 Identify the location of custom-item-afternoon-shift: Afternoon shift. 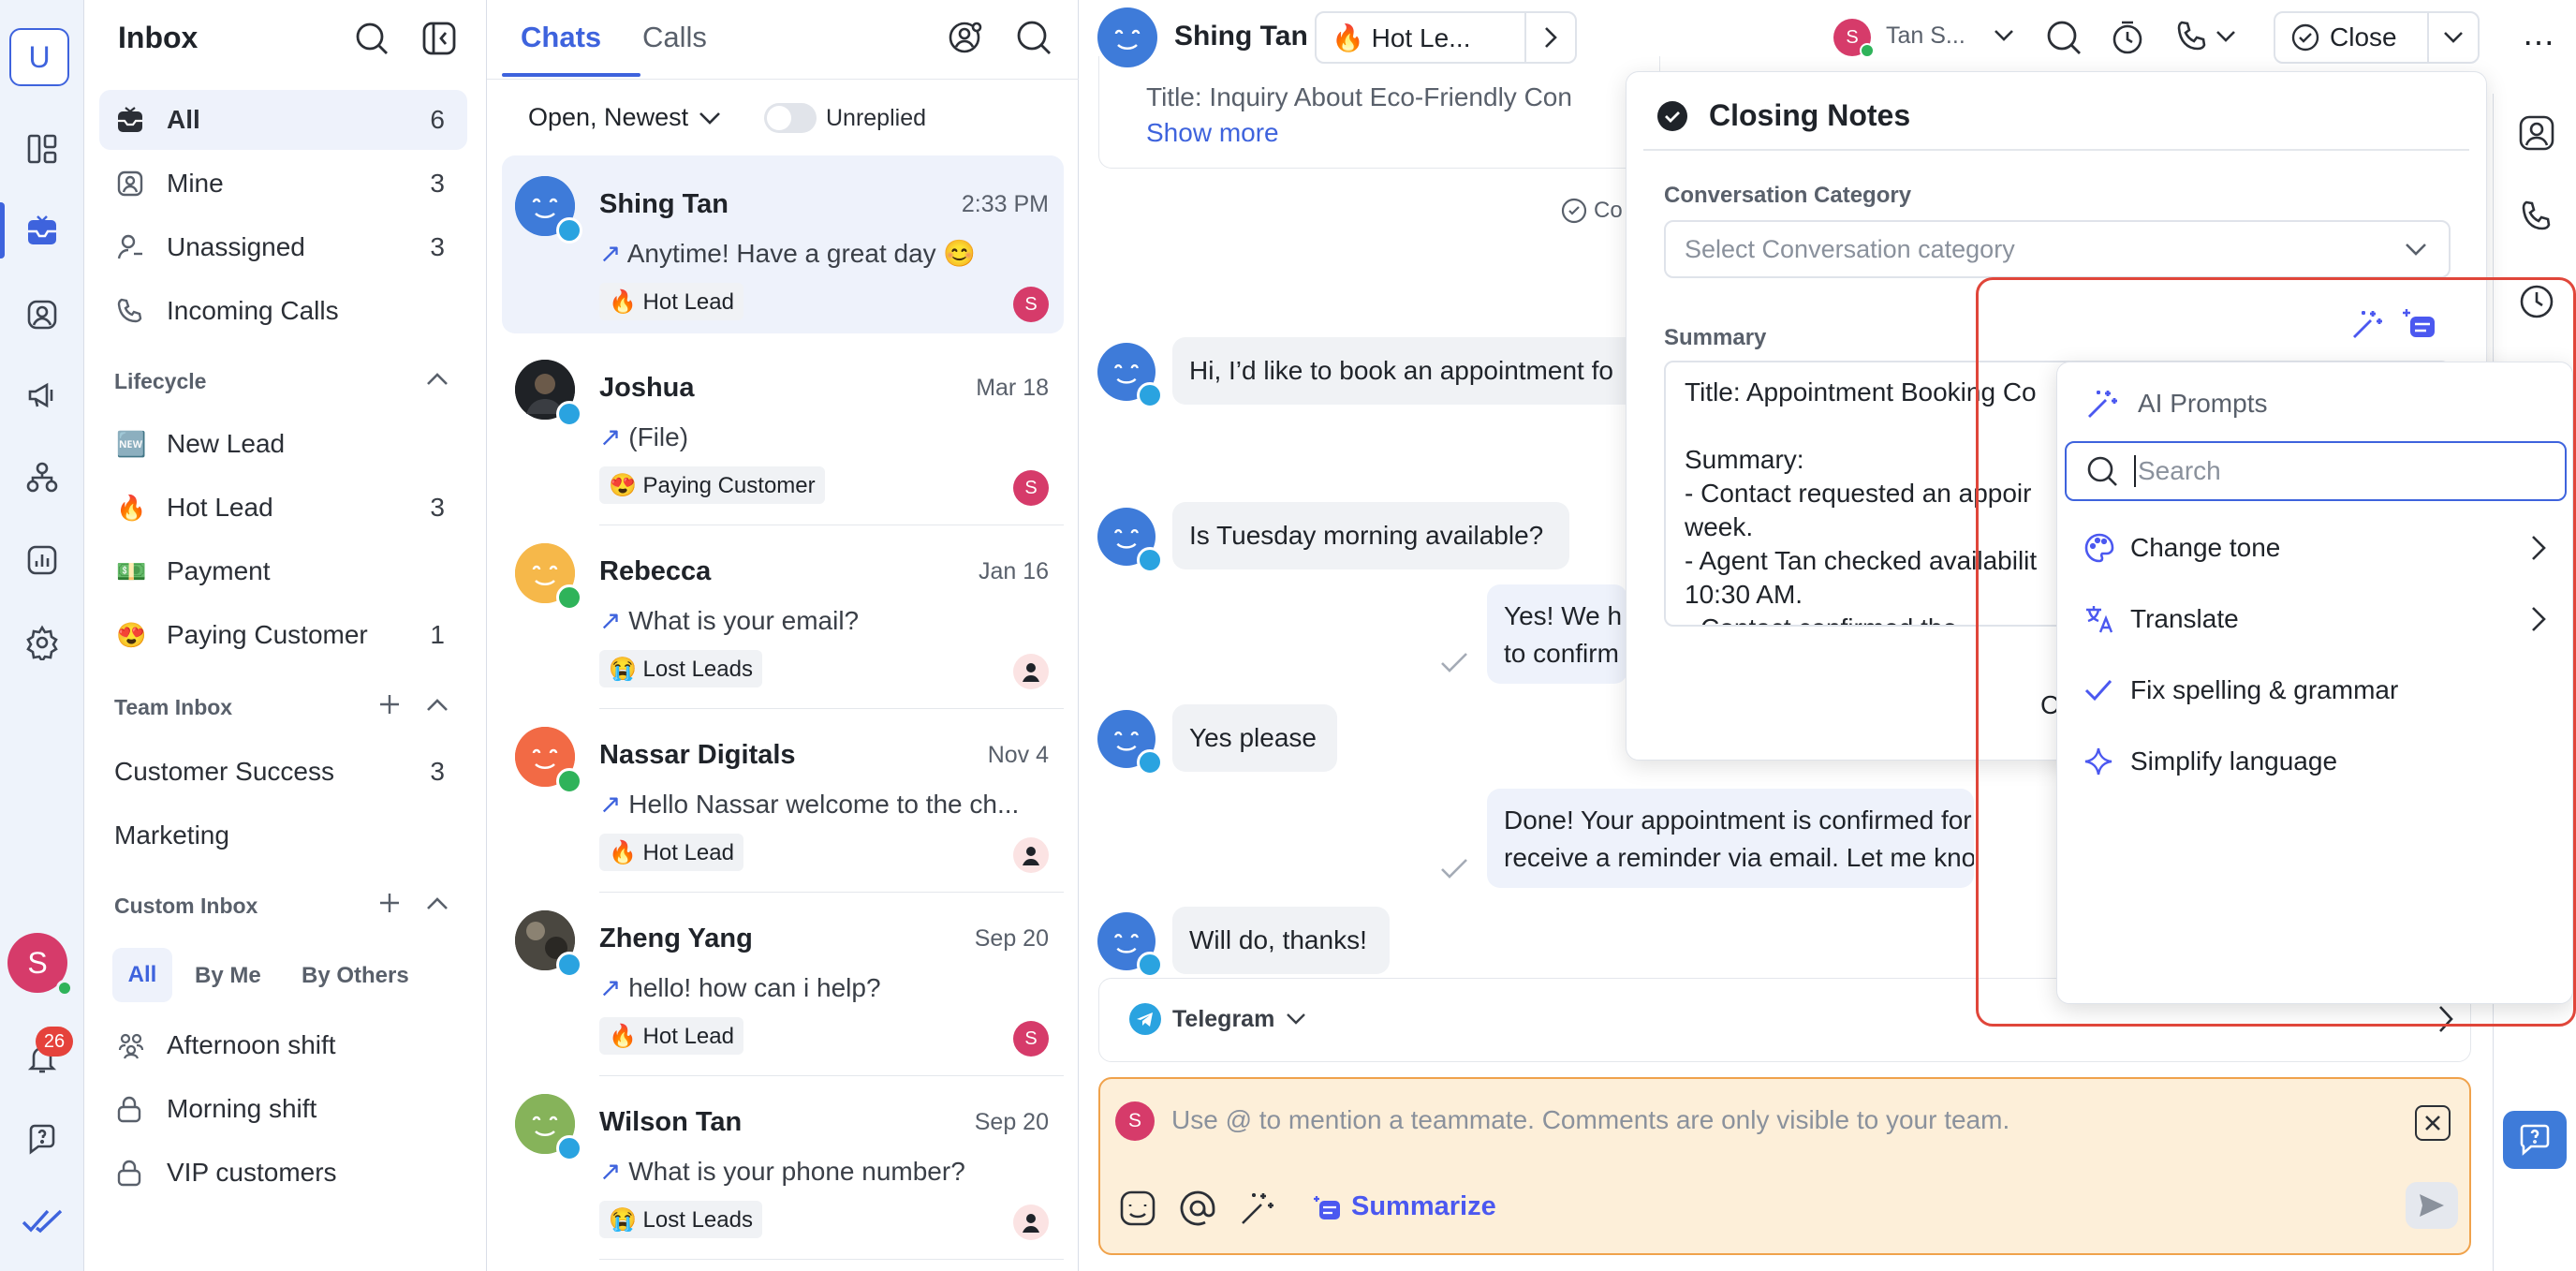
(283, 1045).